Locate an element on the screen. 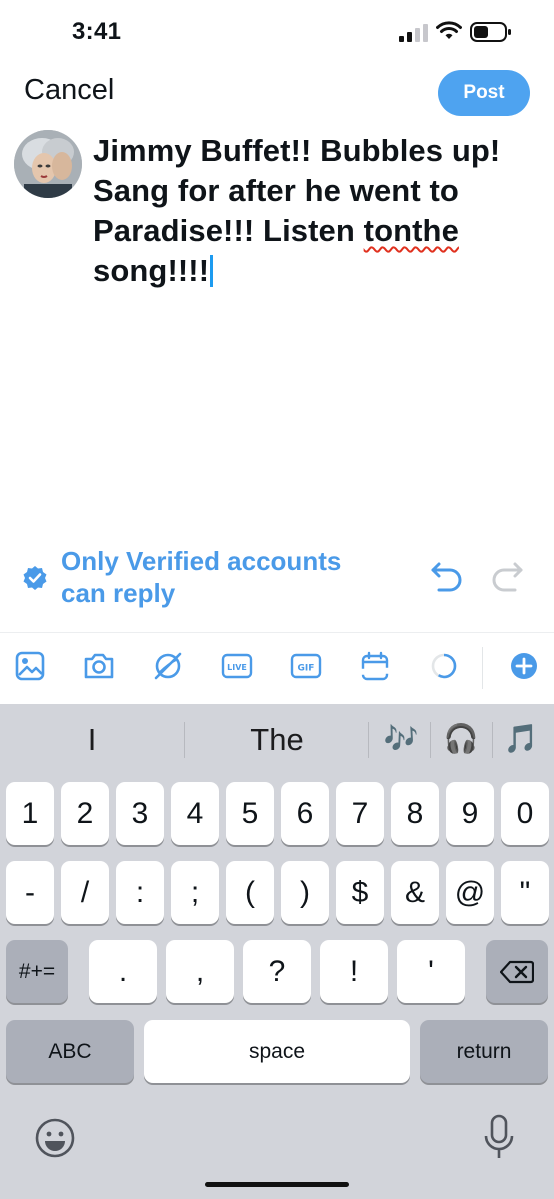 Image resolution: width=554 pixels, height=1199 pixels. live-icon: LIVE is located at coordinates (237, 666).